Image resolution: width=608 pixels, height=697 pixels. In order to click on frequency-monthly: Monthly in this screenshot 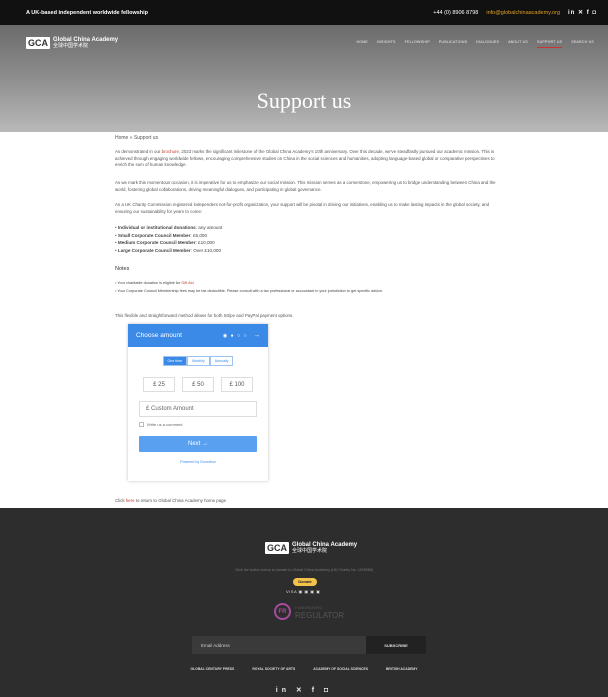, I will do `click(198, 361)`.